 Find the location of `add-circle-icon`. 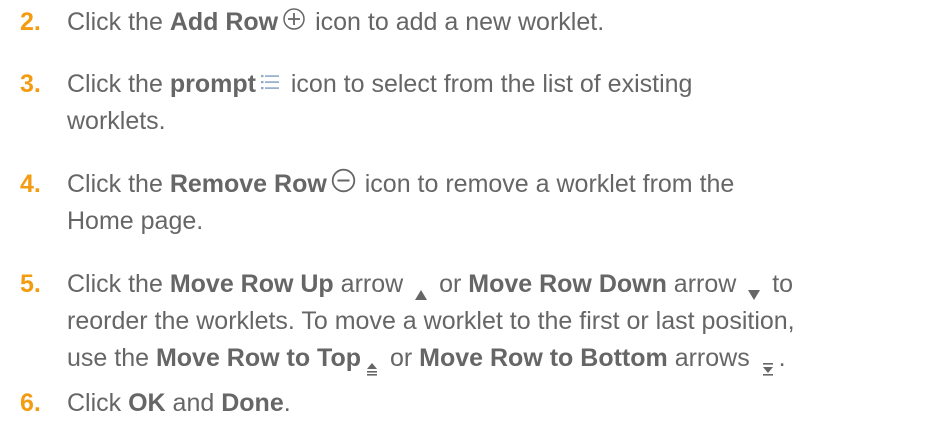

add-circle-icon is located at coordinates (294, 18).